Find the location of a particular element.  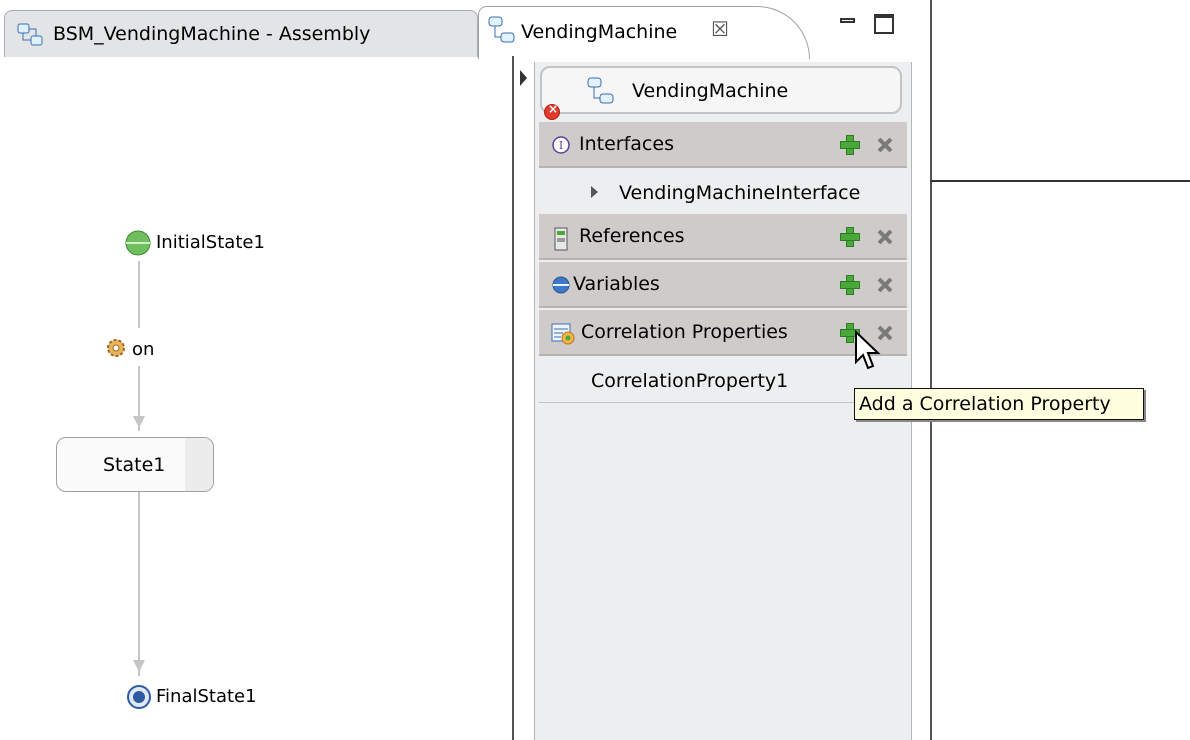

interface-item: VendingMachineInterface is located at coordinates (723, 193).